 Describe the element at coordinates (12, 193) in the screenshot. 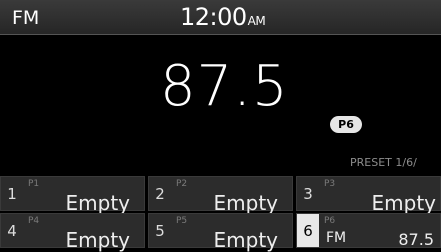

I see `preset-number: 1` at that location.